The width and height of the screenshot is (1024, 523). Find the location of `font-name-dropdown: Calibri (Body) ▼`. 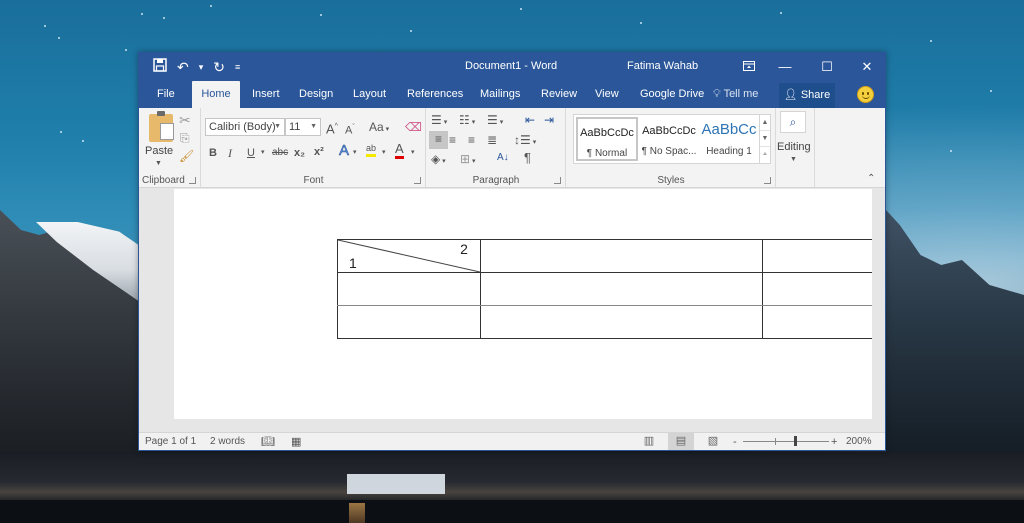

font-name-dropdown: Calibri (Body) ▼ is located at coordinates (245, 127).